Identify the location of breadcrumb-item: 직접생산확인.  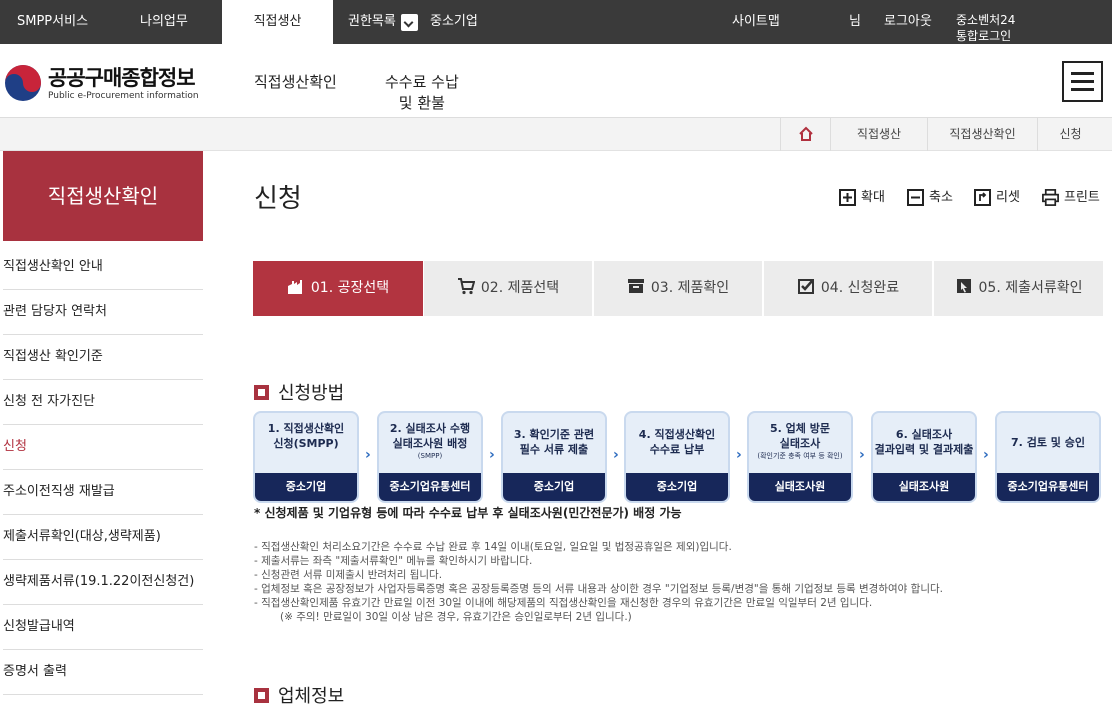
(982, 134).